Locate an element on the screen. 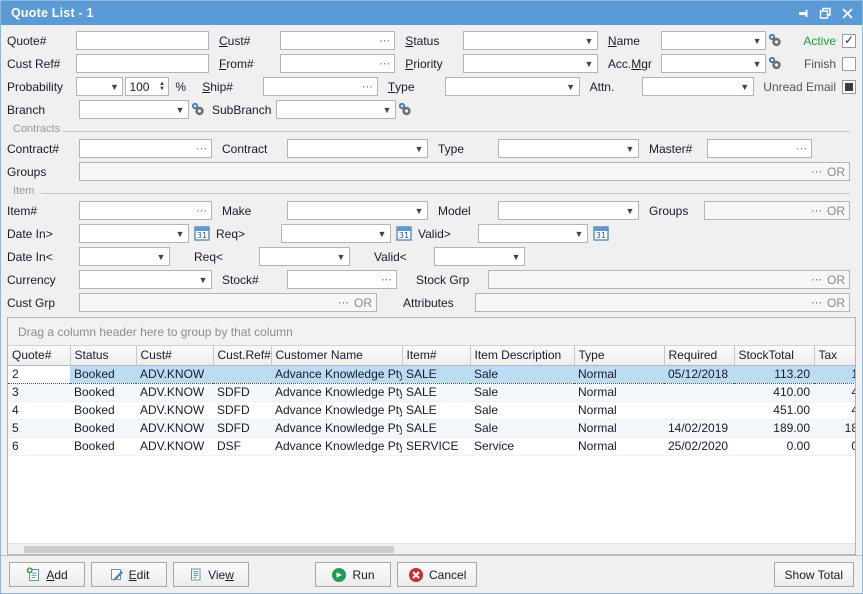 Image resolution: width=863 pixels, height=594 pixels. name-combo: ▼ is located at coordinates (713, 40).